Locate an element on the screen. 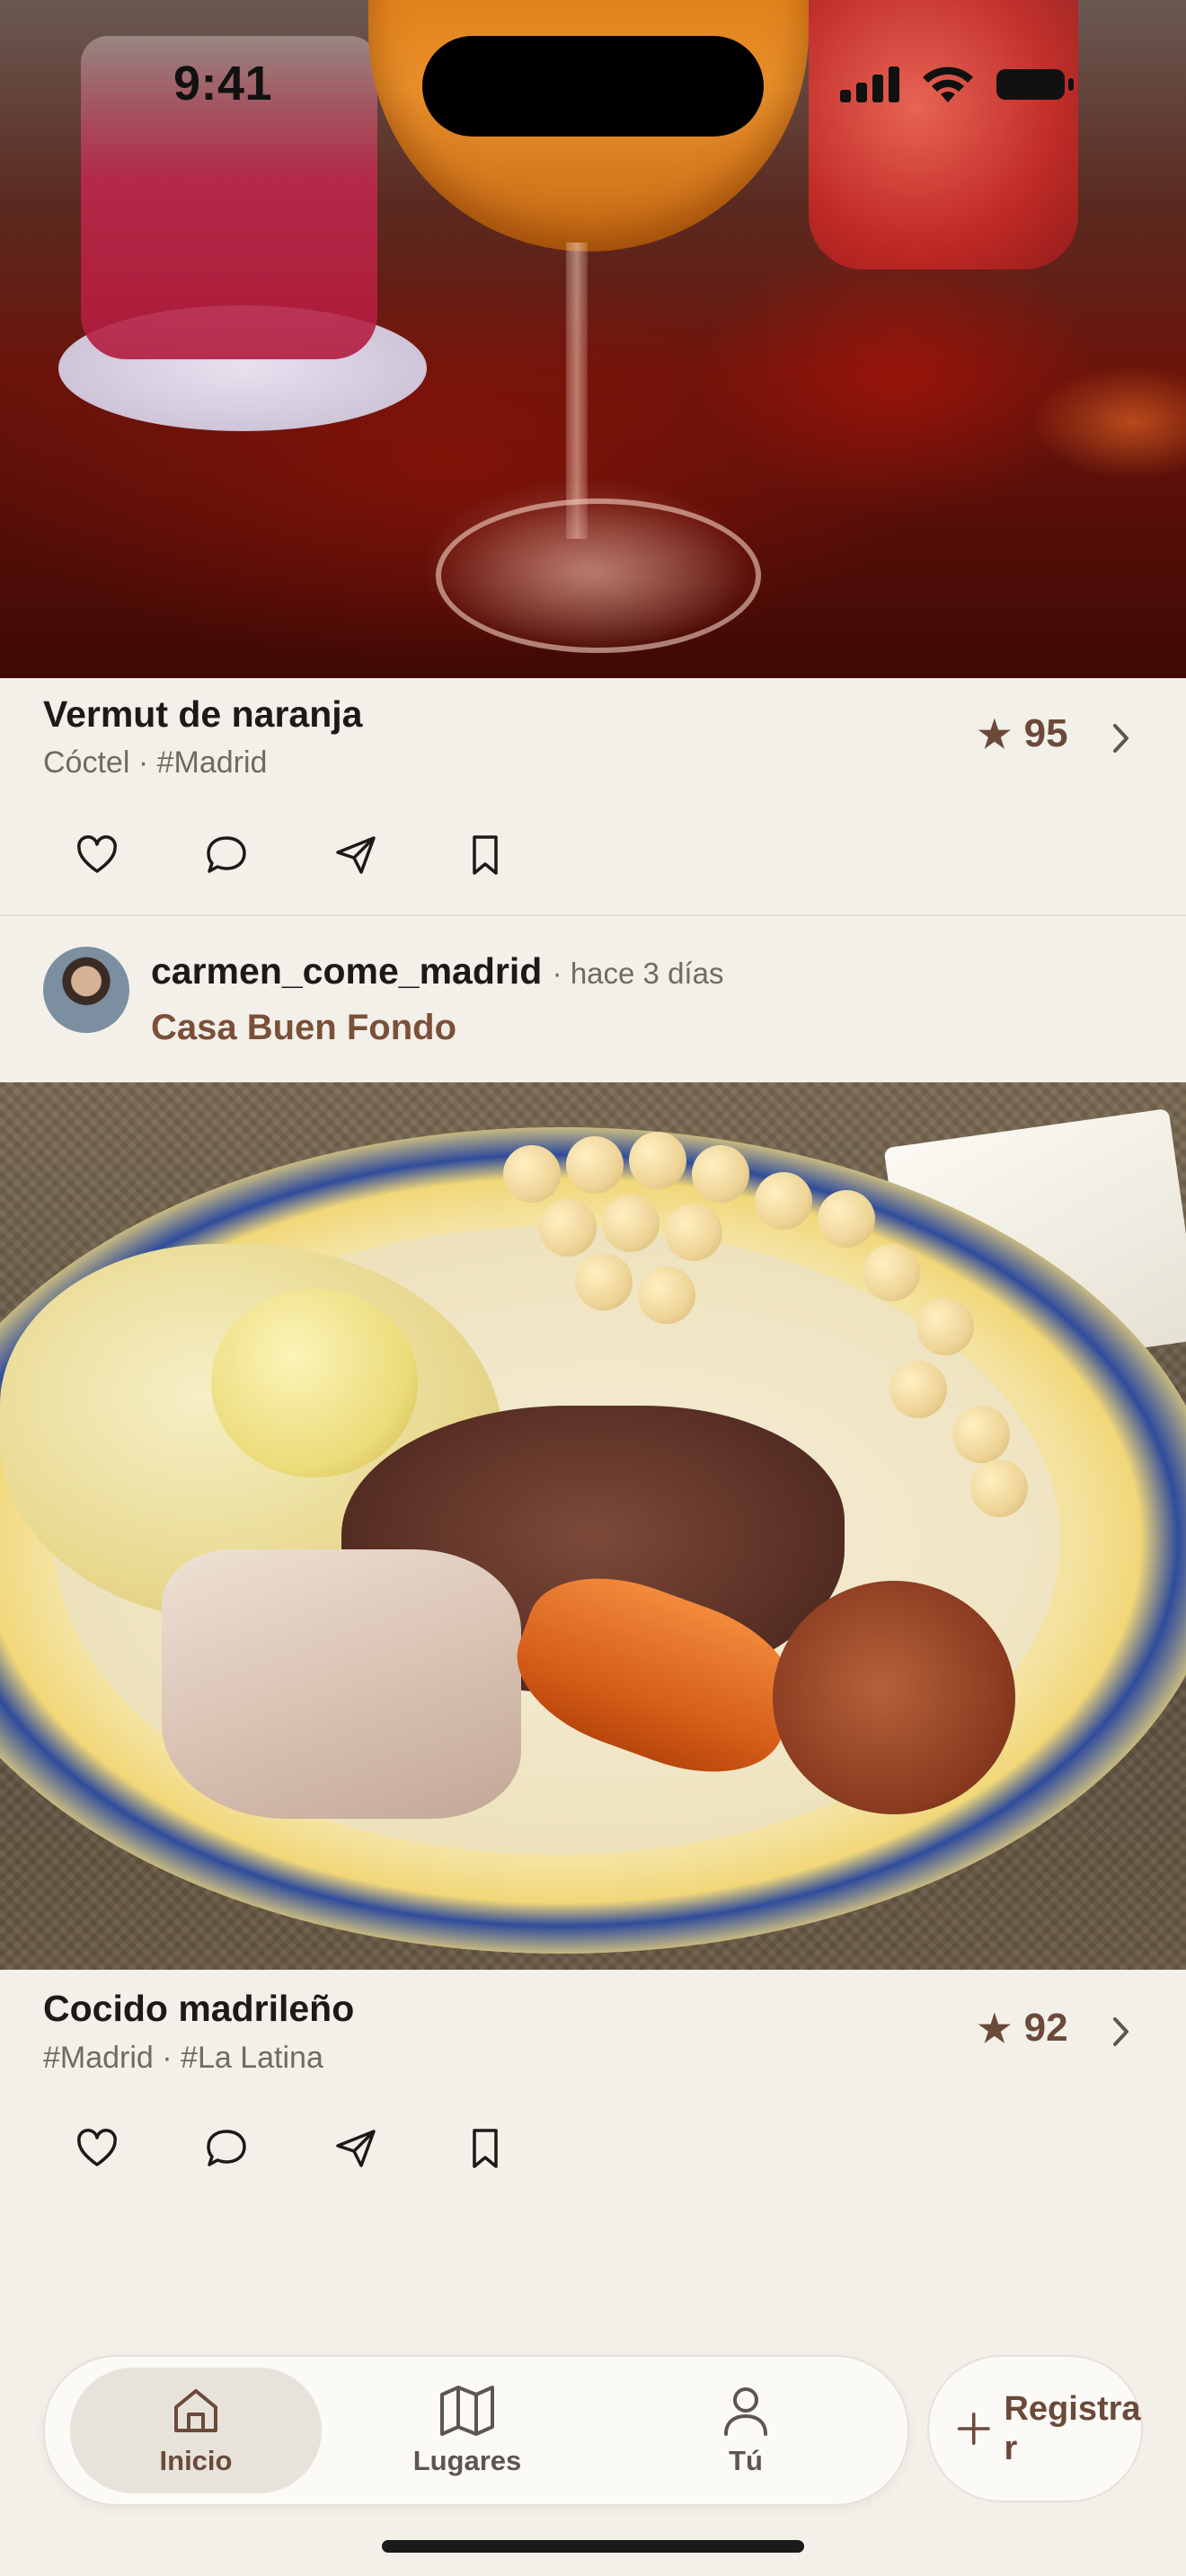 The width and height of the screenshot is (1186, 2576). register-button: Registrar is located at coordinates (1035, 2428).